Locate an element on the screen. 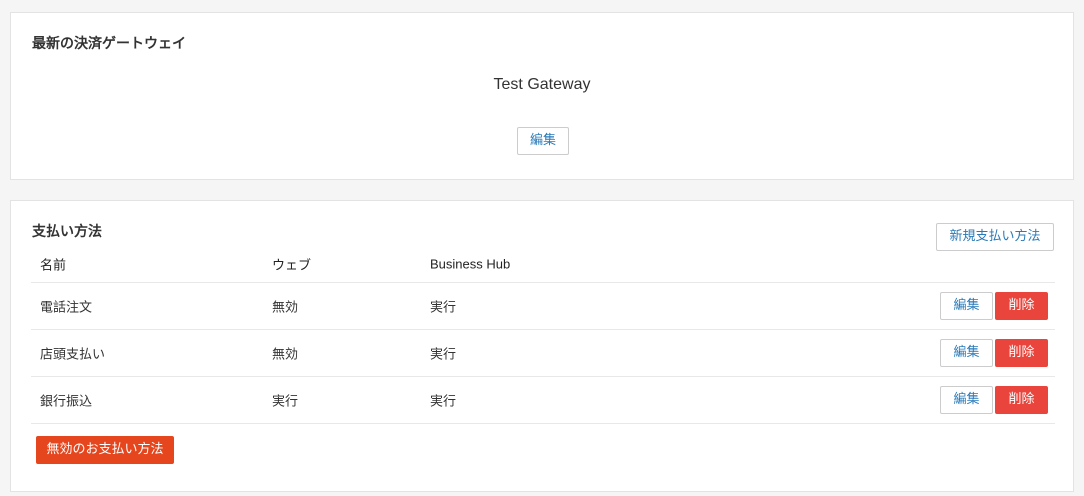 Image resolution: width=1084 pixels, height=496 pixels. gateway-edit-button: 編集 is located at coordinates (543, 141).